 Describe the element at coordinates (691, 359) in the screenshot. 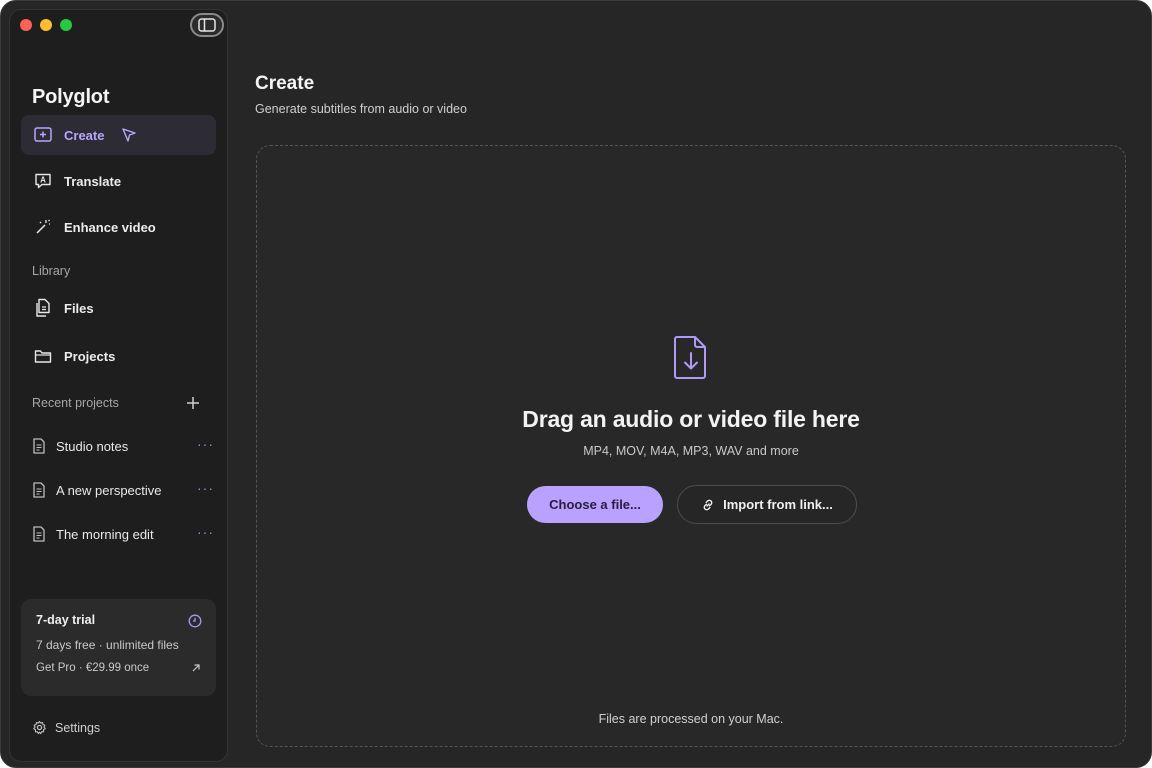

I see `file-download-icon` at that location.